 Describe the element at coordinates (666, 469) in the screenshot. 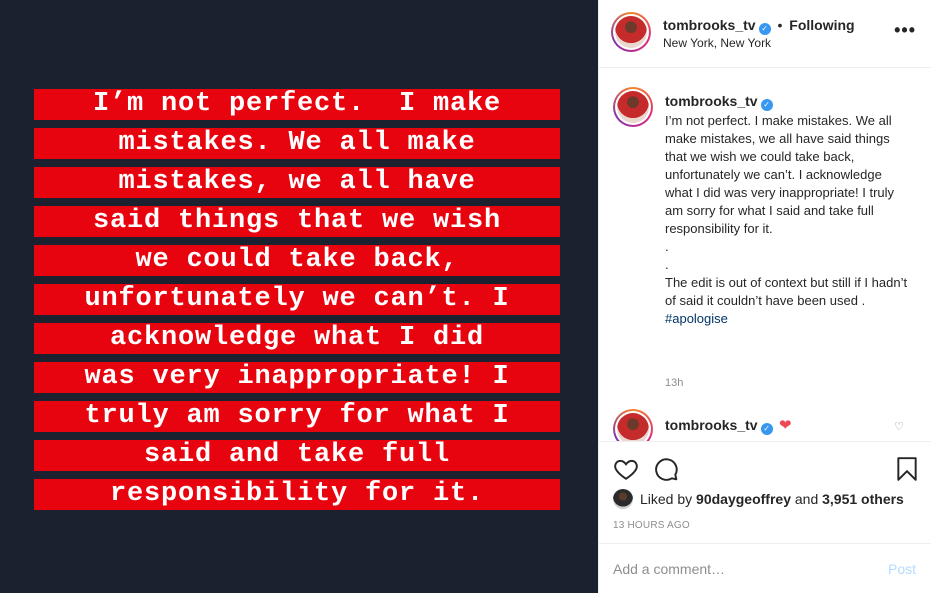

I see `comment-bubble-icon` at that location.